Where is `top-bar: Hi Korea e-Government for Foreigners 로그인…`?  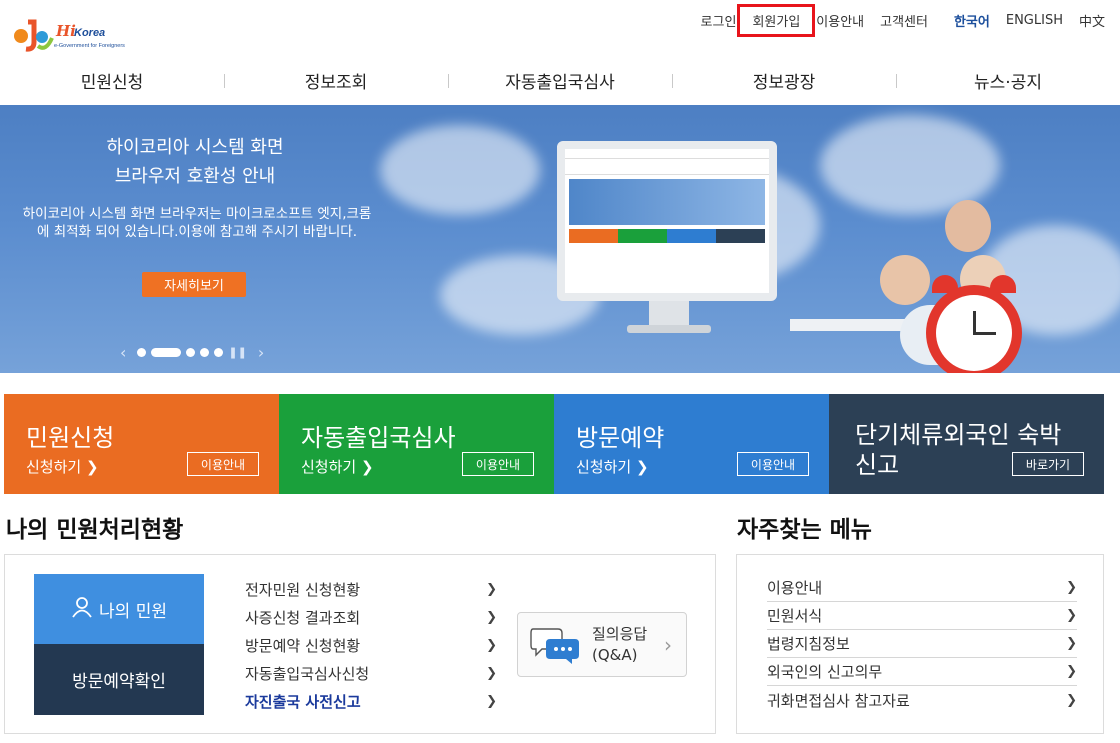
top-bar: Hi Korea e-Government for Foreigners 로그인… is located at coordinates (560, 27).